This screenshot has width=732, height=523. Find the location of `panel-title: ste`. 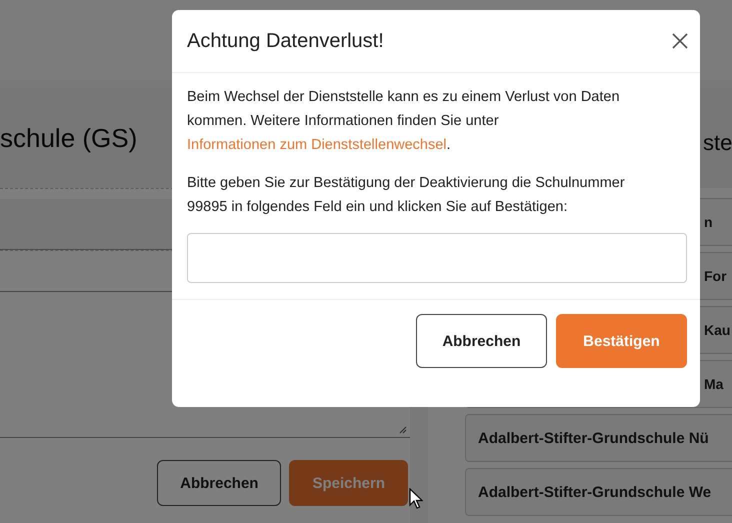

panel-title: ste is located at coordinates (717, 143).